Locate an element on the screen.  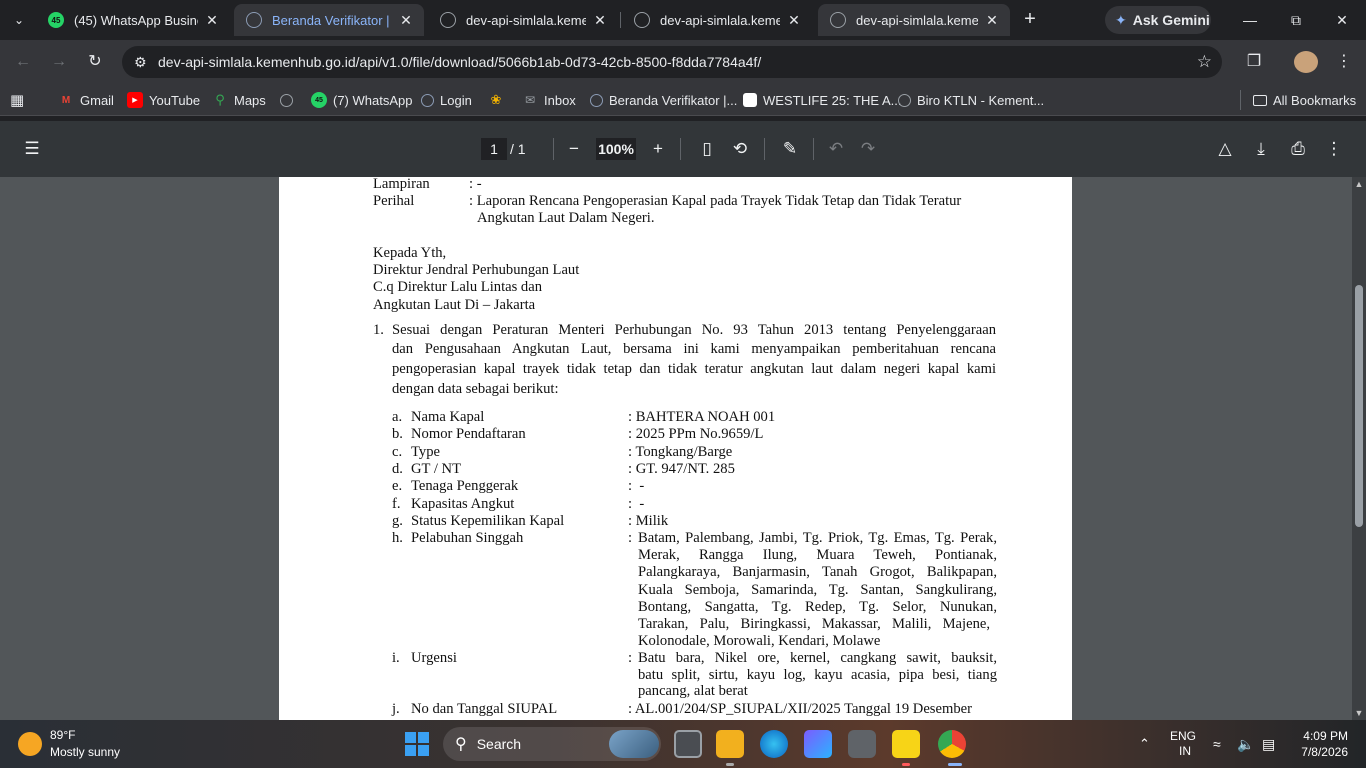
bookmark-label: YouTube is located at coordinates (175, 100).